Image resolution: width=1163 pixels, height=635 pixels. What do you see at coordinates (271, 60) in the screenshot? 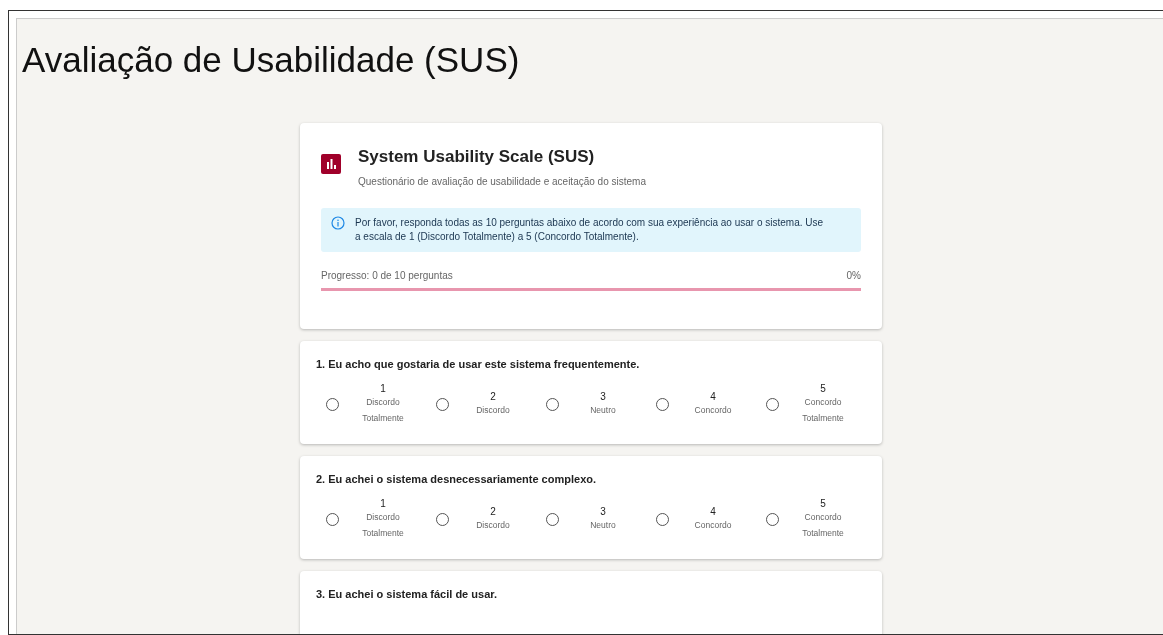
I see `page-title: Avaliação de Usabilidade (SUS)` at bounding box center [271, 60].